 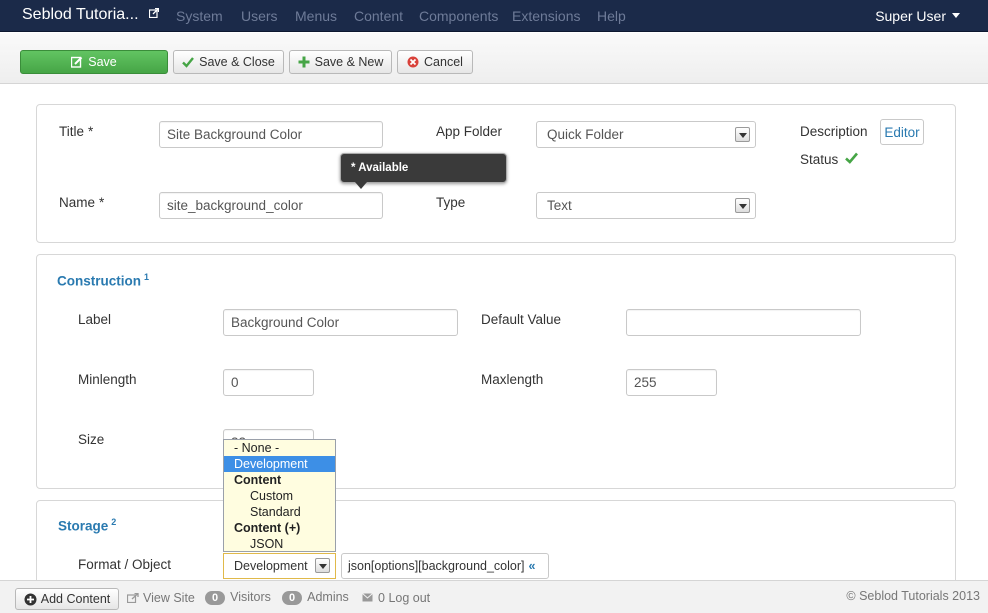 I want to click on format-object-select: Development, so click(x=279, y=566).